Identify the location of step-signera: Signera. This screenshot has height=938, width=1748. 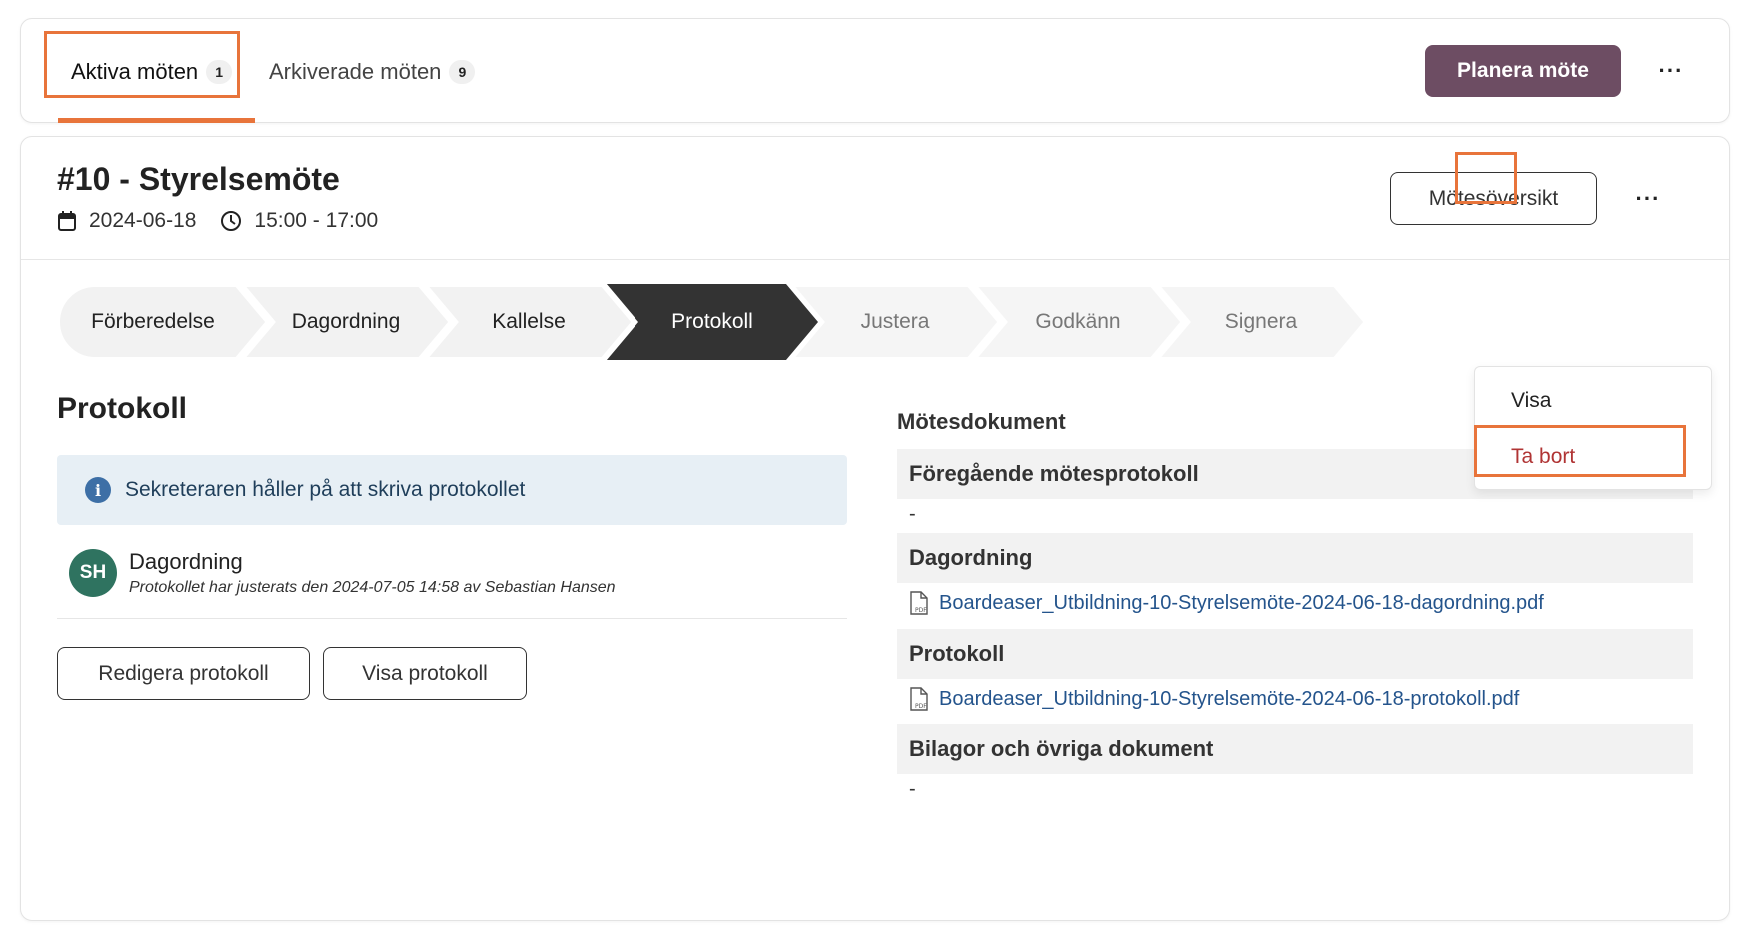
(1261, 322).